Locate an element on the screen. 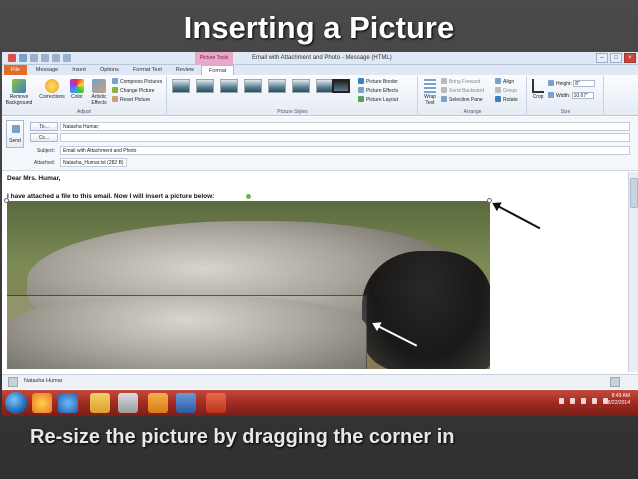  internet-explorer-icon is located at coordinates (68, 403).